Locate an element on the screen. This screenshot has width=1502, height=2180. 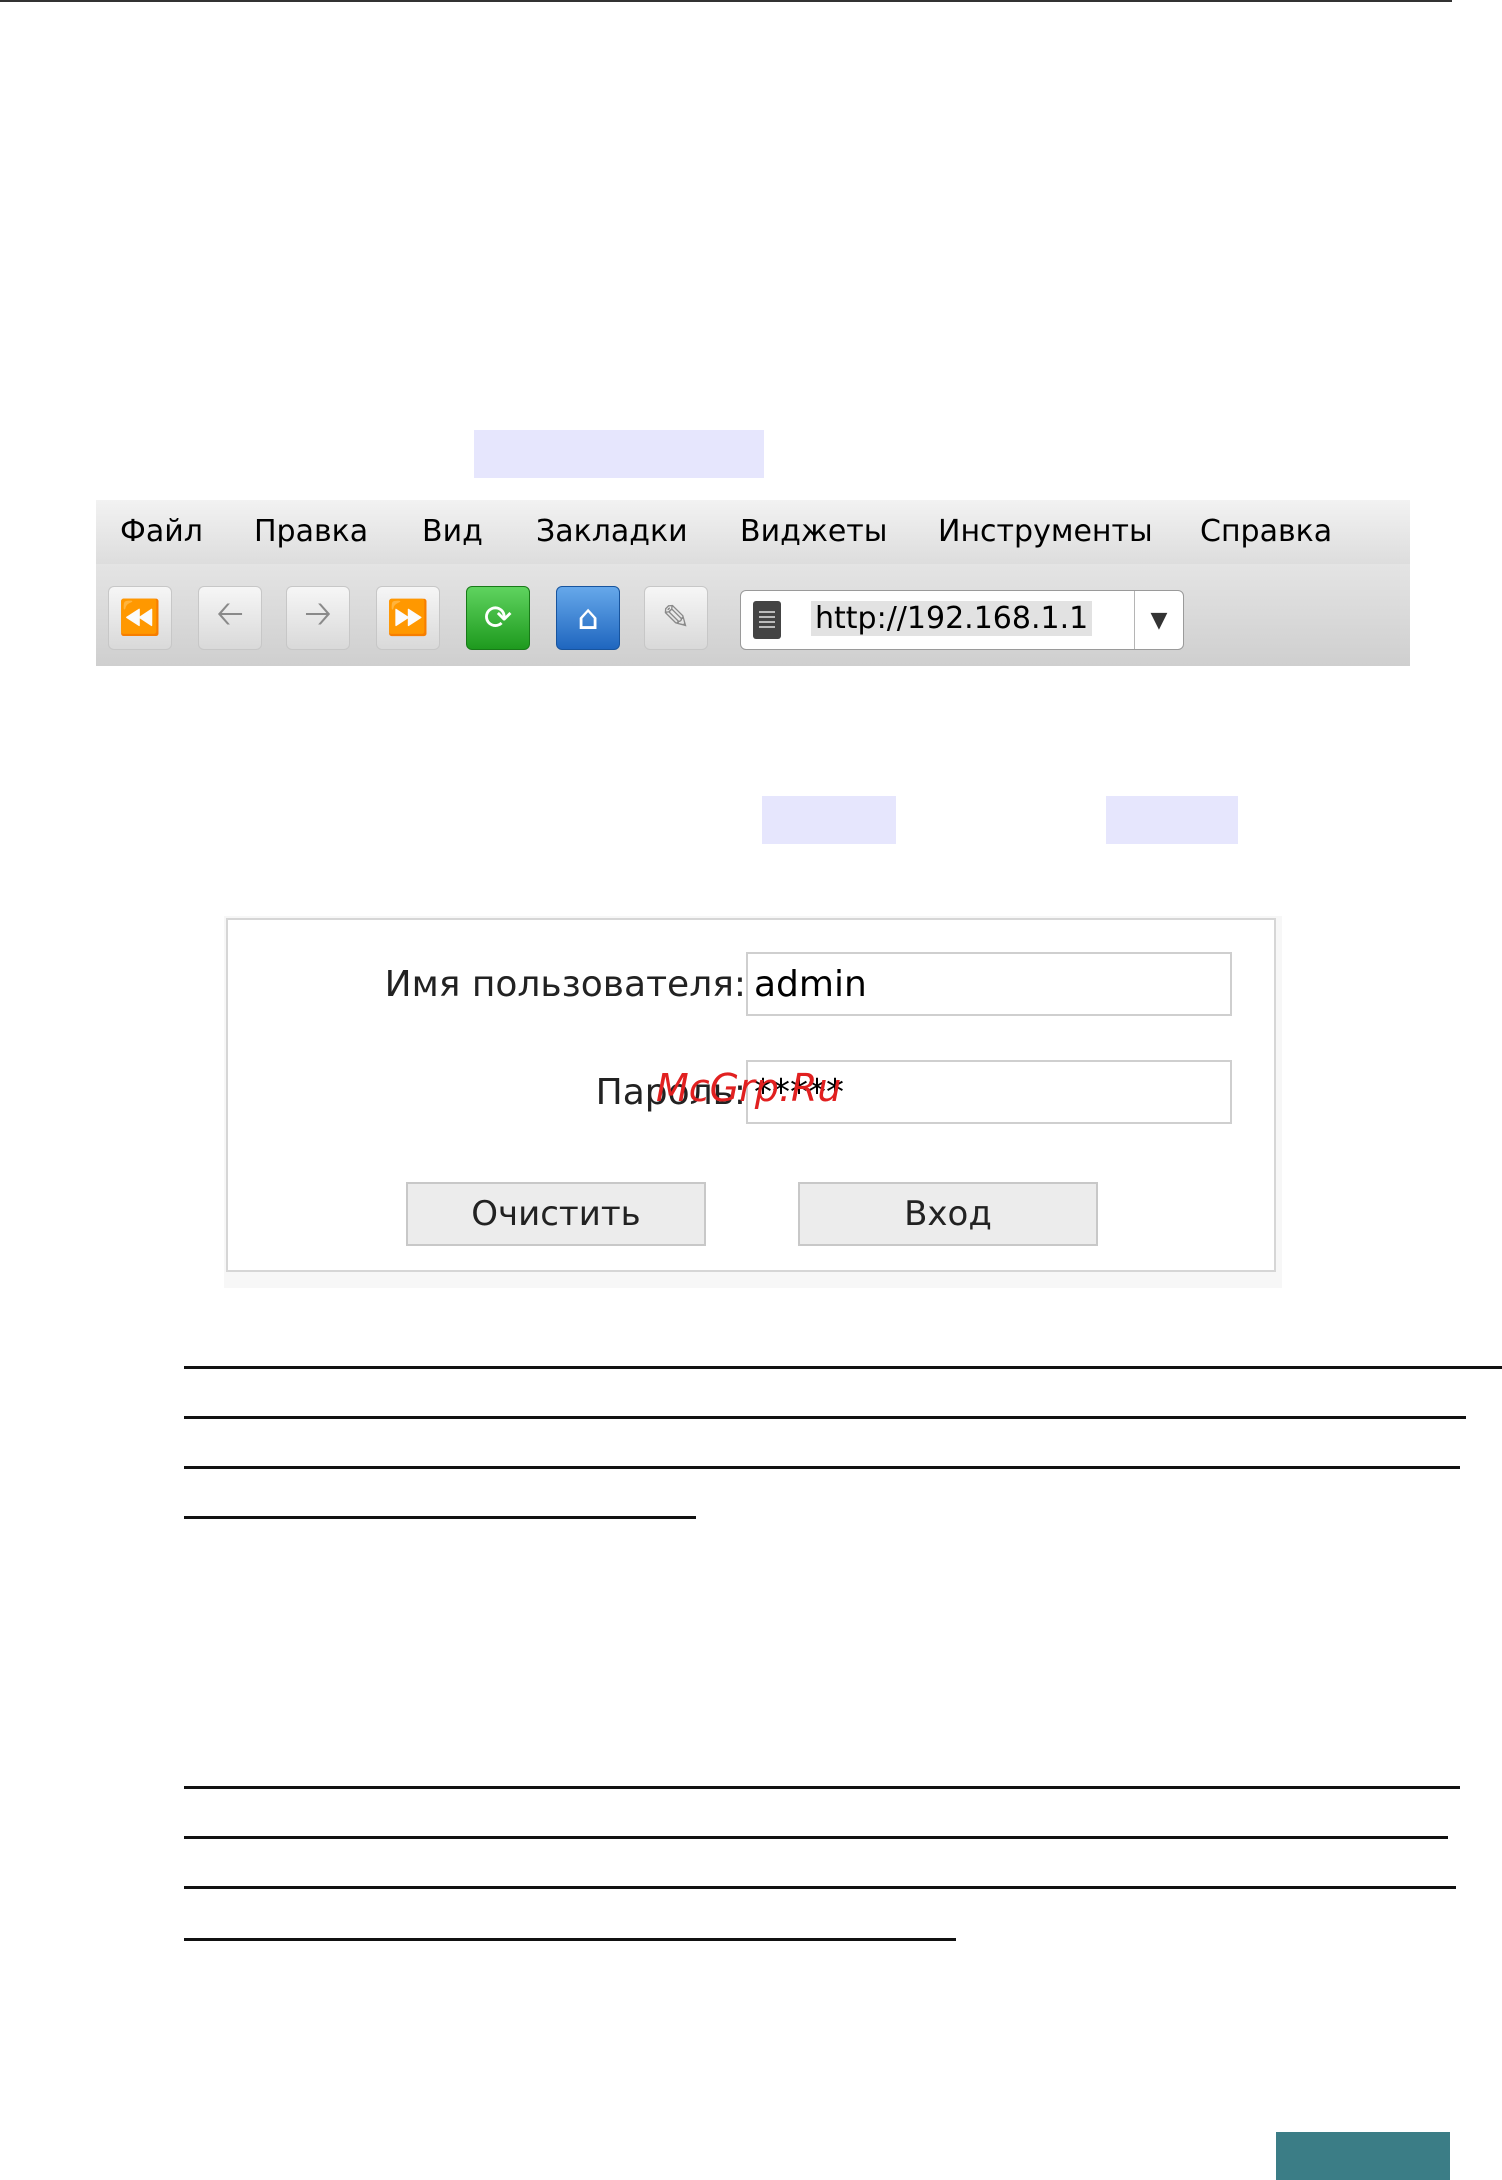
address-bar: http://192.168.1.1 ▼ is located at coordinates (962, 620).